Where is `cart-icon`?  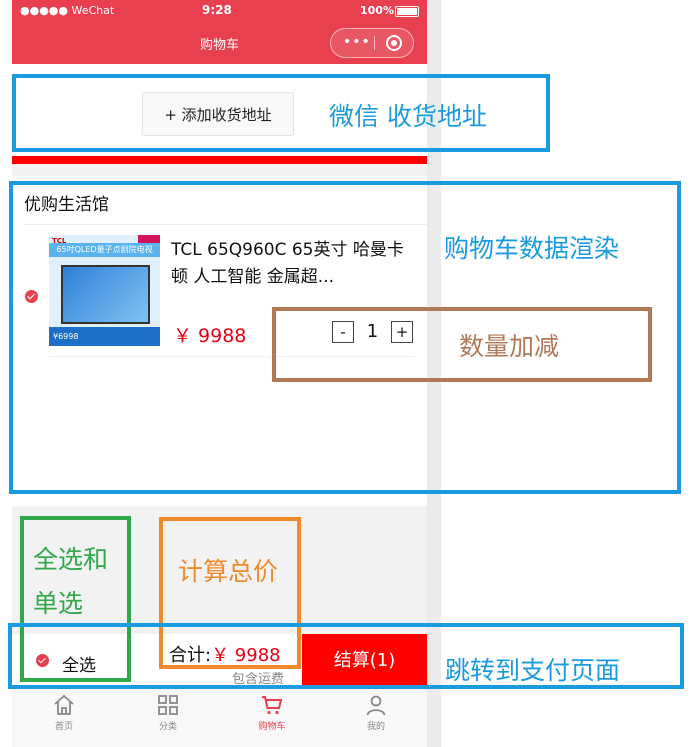
cart-icon is located at coordinates (272, 705).